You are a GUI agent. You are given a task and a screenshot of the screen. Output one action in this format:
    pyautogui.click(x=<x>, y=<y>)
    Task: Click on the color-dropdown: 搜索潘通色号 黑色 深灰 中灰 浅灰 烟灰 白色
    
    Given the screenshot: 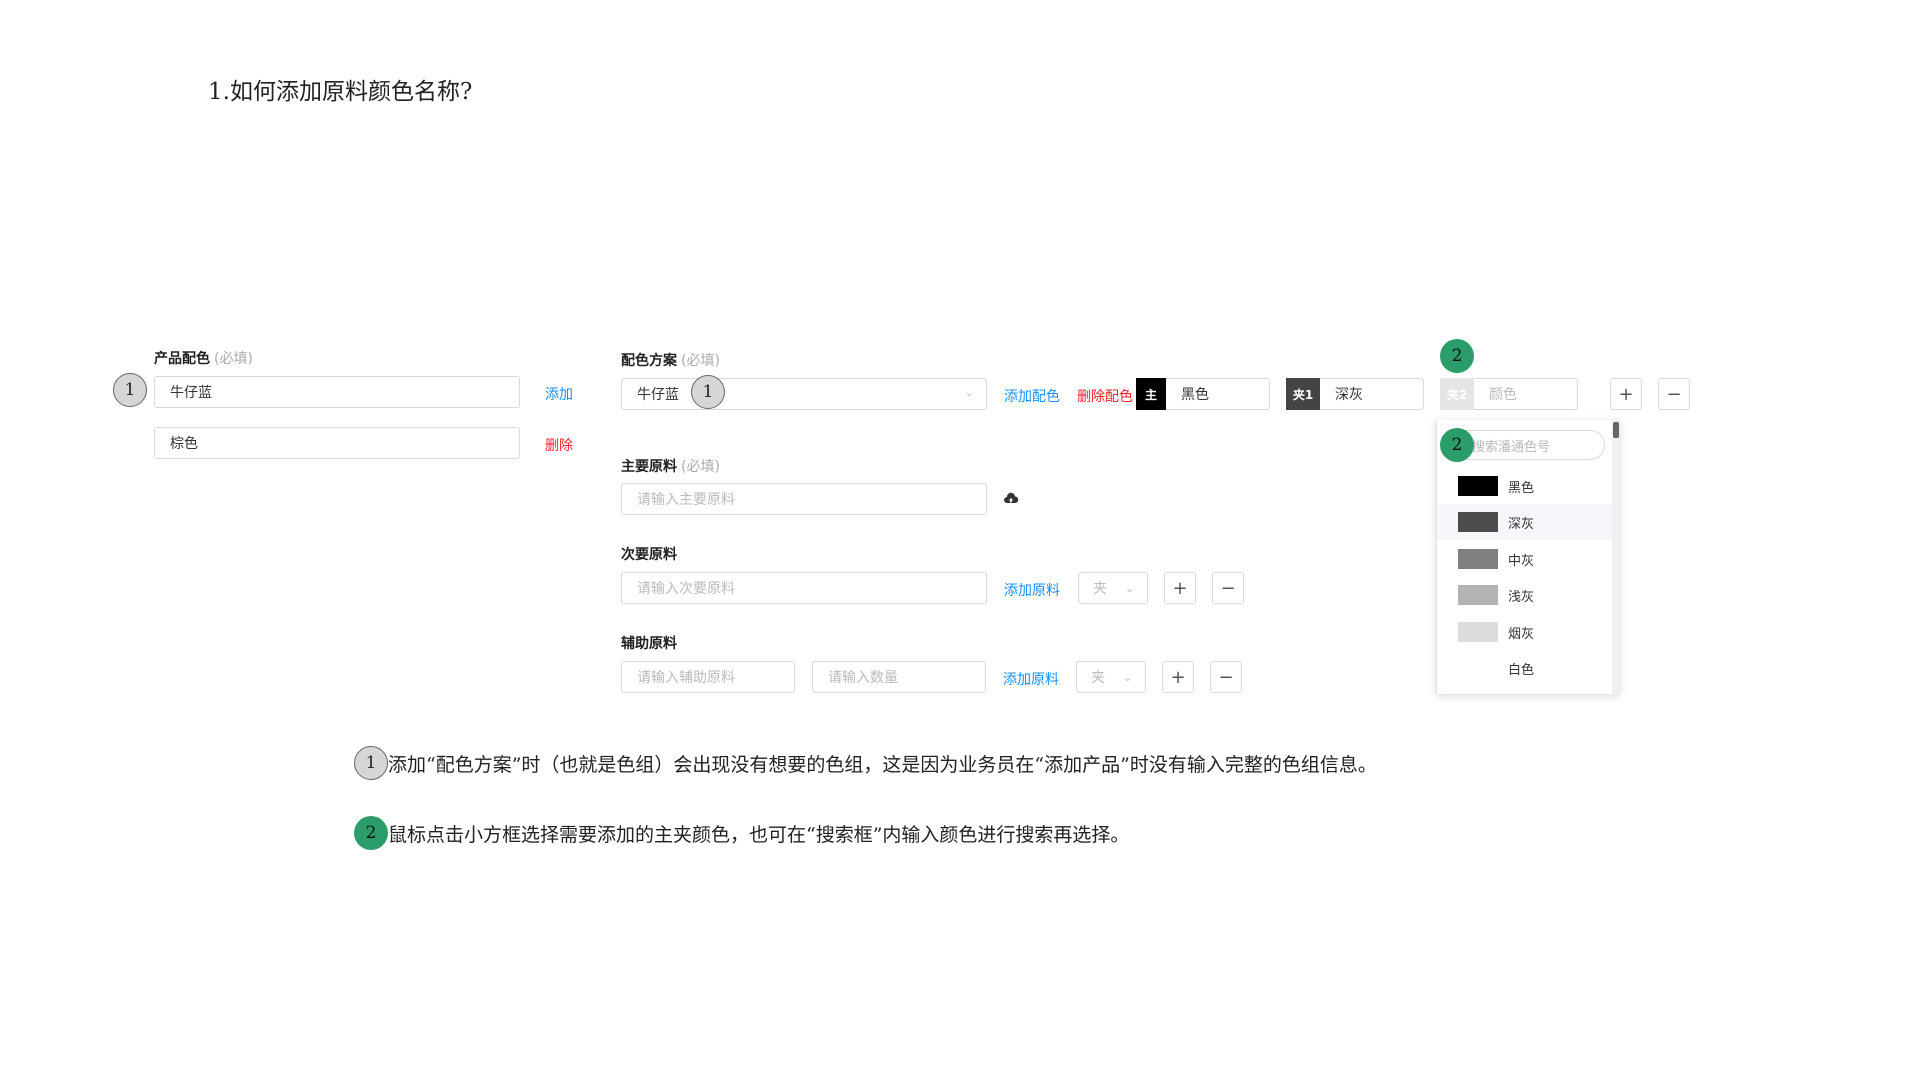 What is the action you would take?
    pyautogui.click(x=1528, y=557)
    